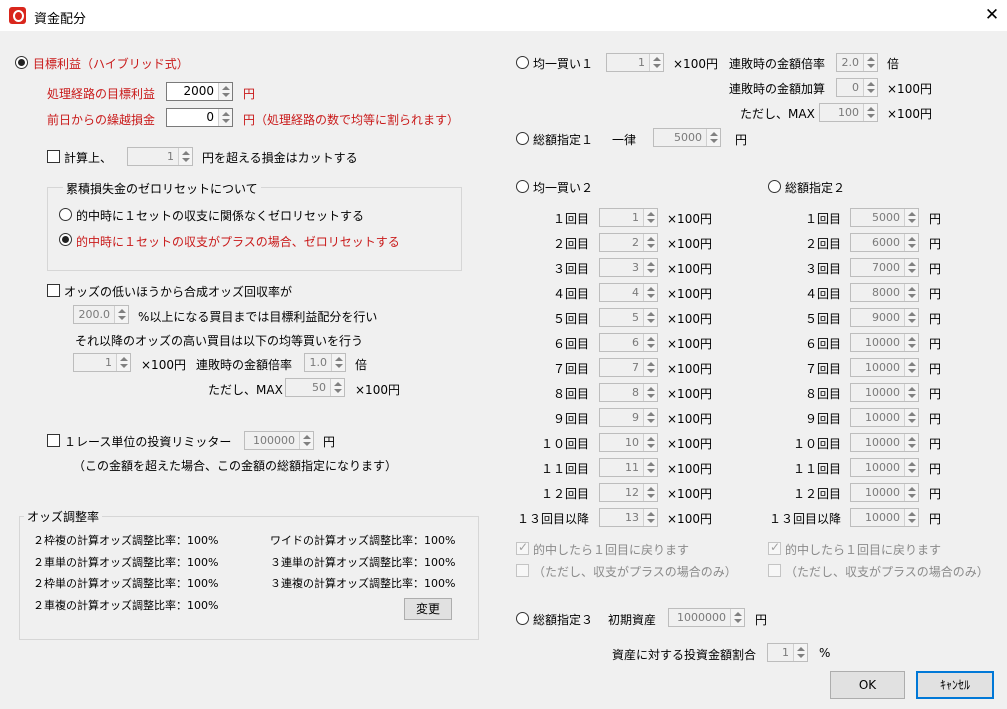 Image resolution: width=1007 pixels, height=709 pixels. What do you see at coordinates (628, 392) in the screenshot?
I see `even2-row-spinner: 8` at bounding box center [628, 392].